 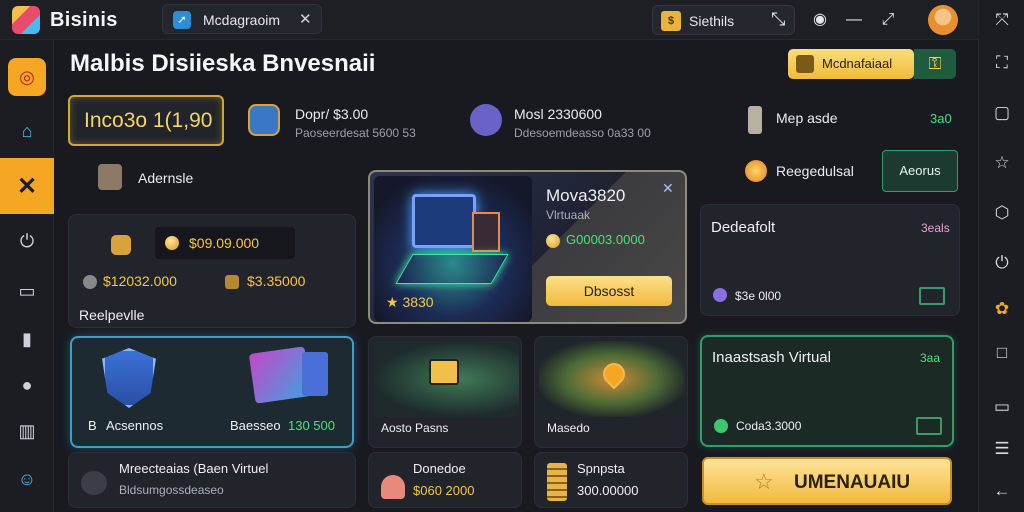 I want to click on bottom-left-title: Mreecteaias (Baen Virtuel, so click(x=194, y=468).